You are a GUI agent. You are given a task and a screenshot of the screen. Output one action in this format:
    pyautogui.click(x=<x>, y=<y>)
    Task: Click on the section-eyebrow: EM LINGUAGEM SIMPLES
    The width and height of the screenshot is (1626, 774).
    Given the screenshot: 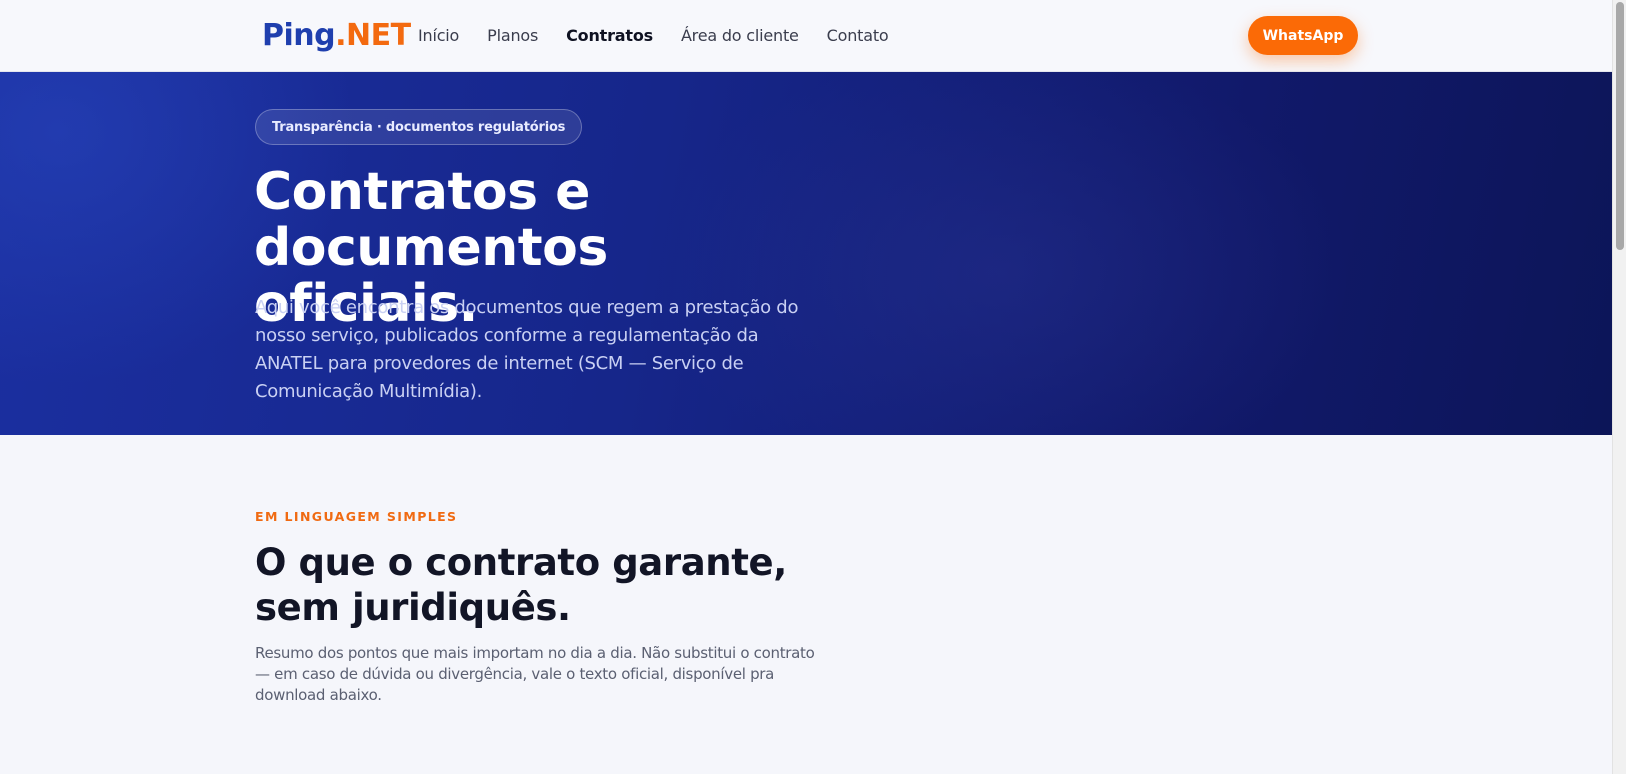 What is the action you would take?
    pyautogui.click(x=356, y=516)
    